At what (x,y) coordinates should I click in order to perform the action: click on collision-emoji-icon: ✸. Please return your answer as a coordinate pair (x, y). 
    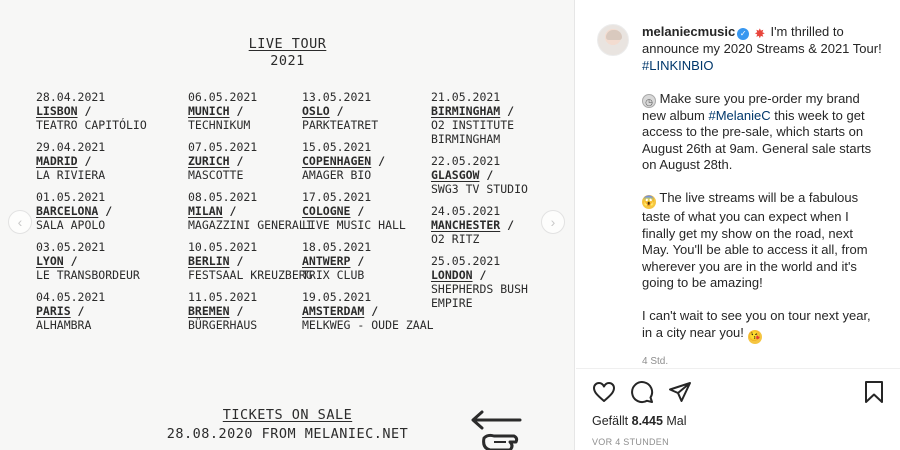
    Looking at the image, I should click on (760, 33).